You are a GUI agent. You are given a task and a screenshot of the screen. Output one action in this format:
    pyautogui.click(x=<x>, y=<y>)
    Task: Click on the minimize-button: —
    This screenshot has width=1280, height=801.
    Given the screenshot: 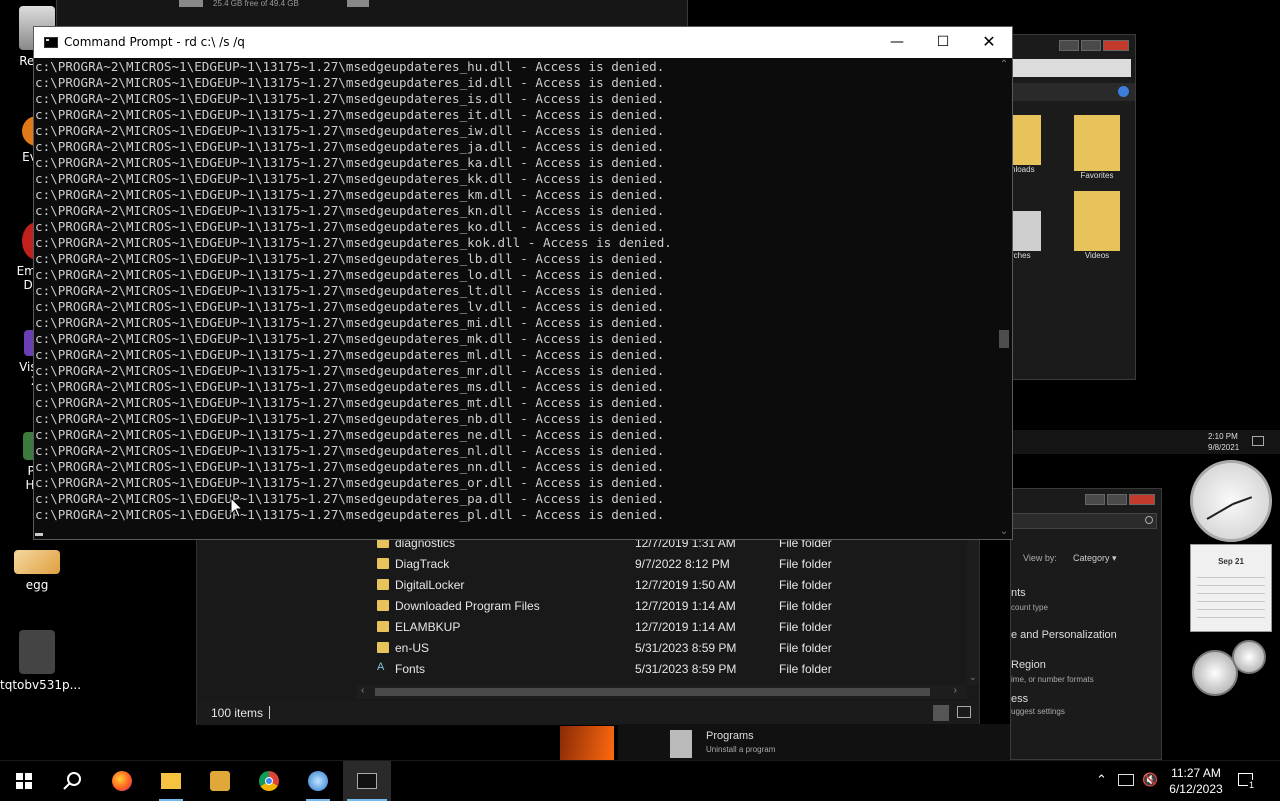 What is the action you would take?
    pyautogui.click(x=897, y=42)
    